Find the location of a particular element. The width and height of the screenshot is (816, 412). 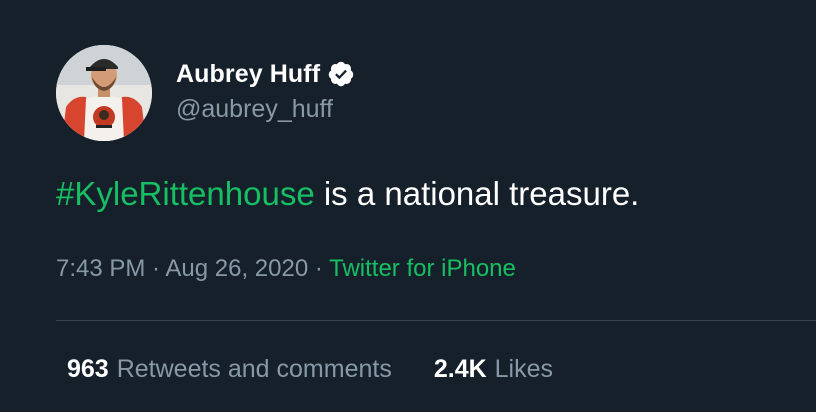

tweet-time: 7:43 PM is located at coordinates (100, 268).